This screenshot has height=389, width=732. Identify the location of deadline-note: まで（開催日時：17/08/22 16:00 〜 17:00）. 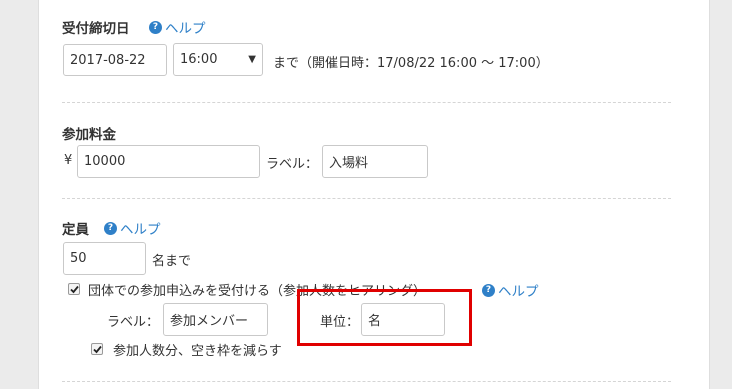
(411, 63).